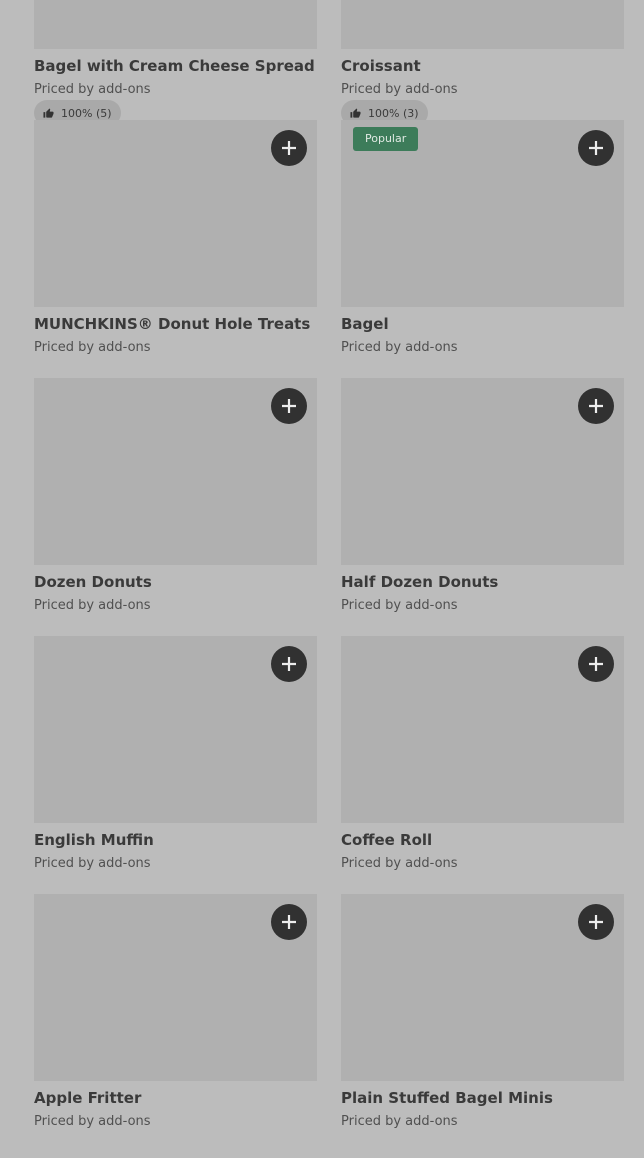  Describe the element at coordinates (386, 139) in the screenshot. I see `popular-badge: Popular` at that location.